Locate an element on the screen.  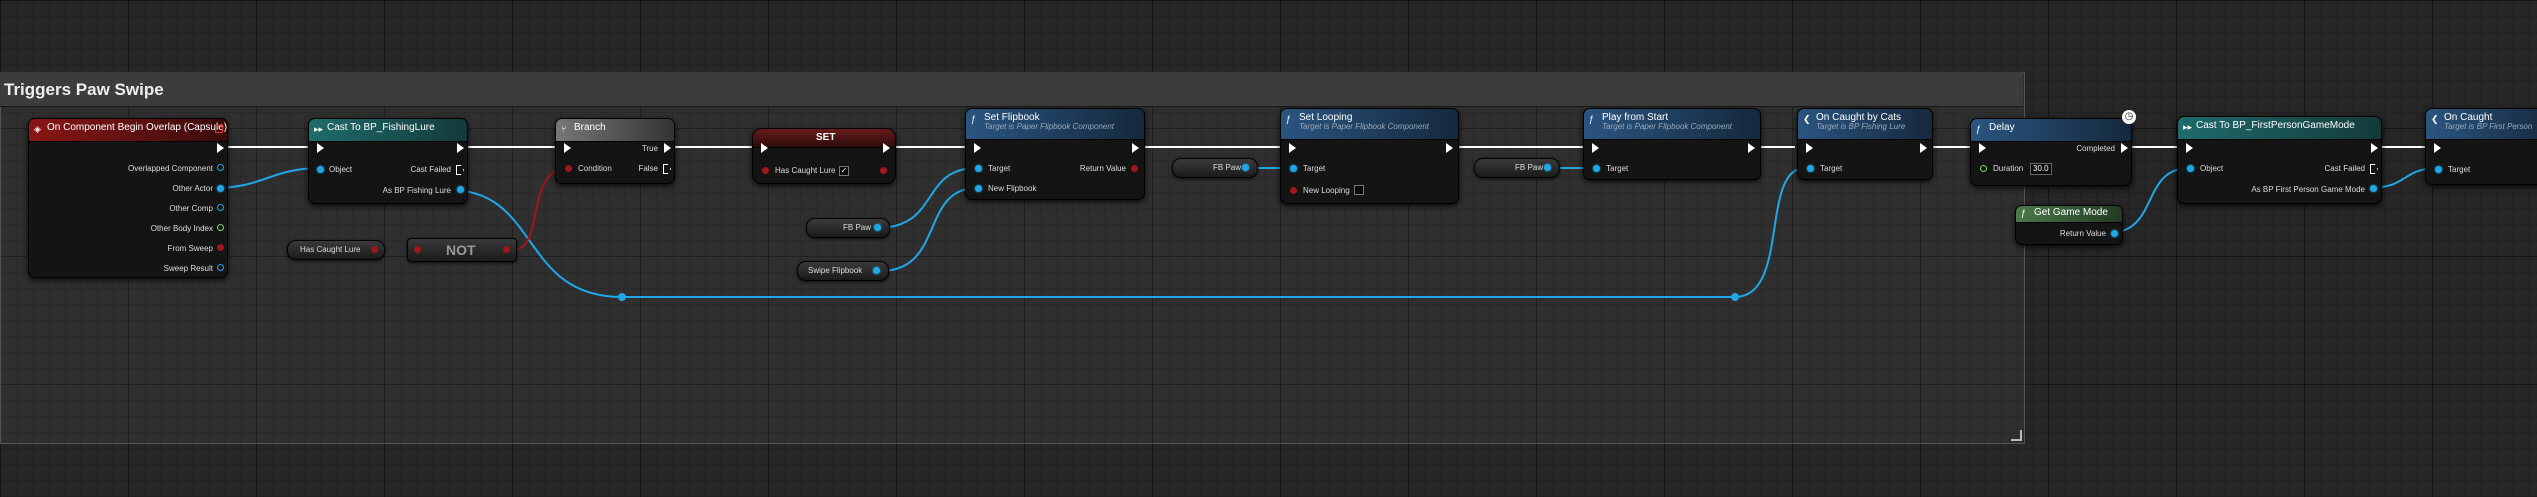
branch-icon: ⑂ is located at coordinates (564, 129).